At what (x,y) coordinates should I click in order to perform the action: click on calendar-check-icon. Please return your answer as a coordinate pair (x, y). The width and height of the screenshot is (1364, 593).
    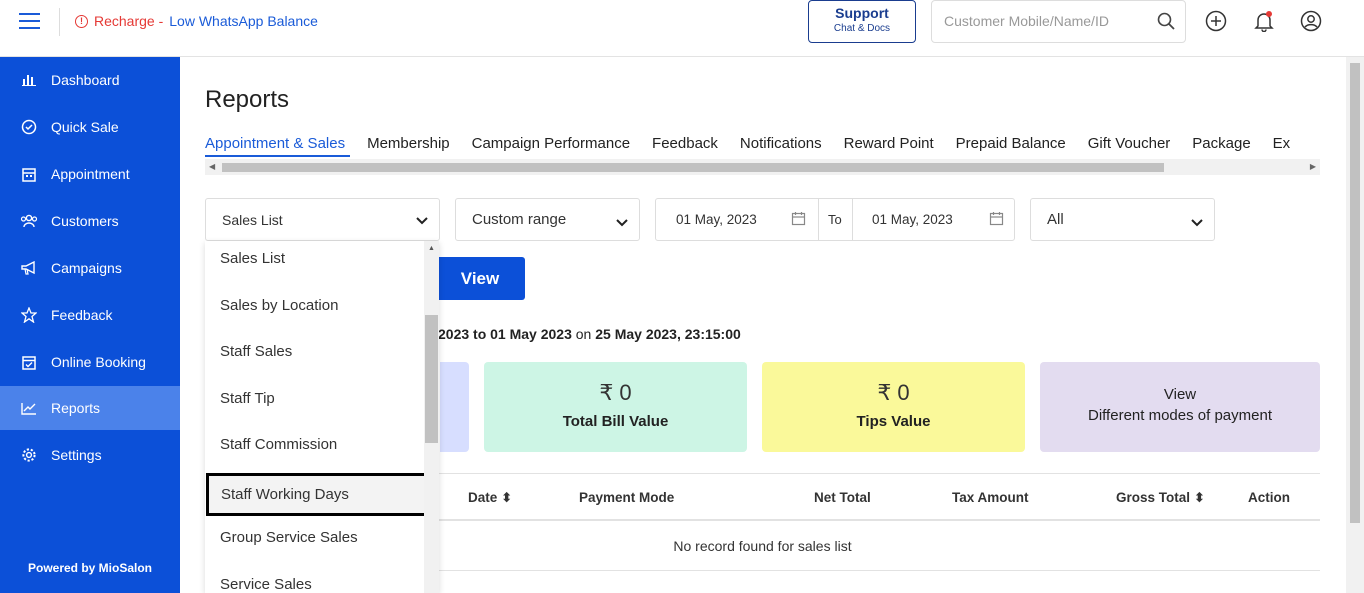
    Looking at the image, I should click on (29, 362).